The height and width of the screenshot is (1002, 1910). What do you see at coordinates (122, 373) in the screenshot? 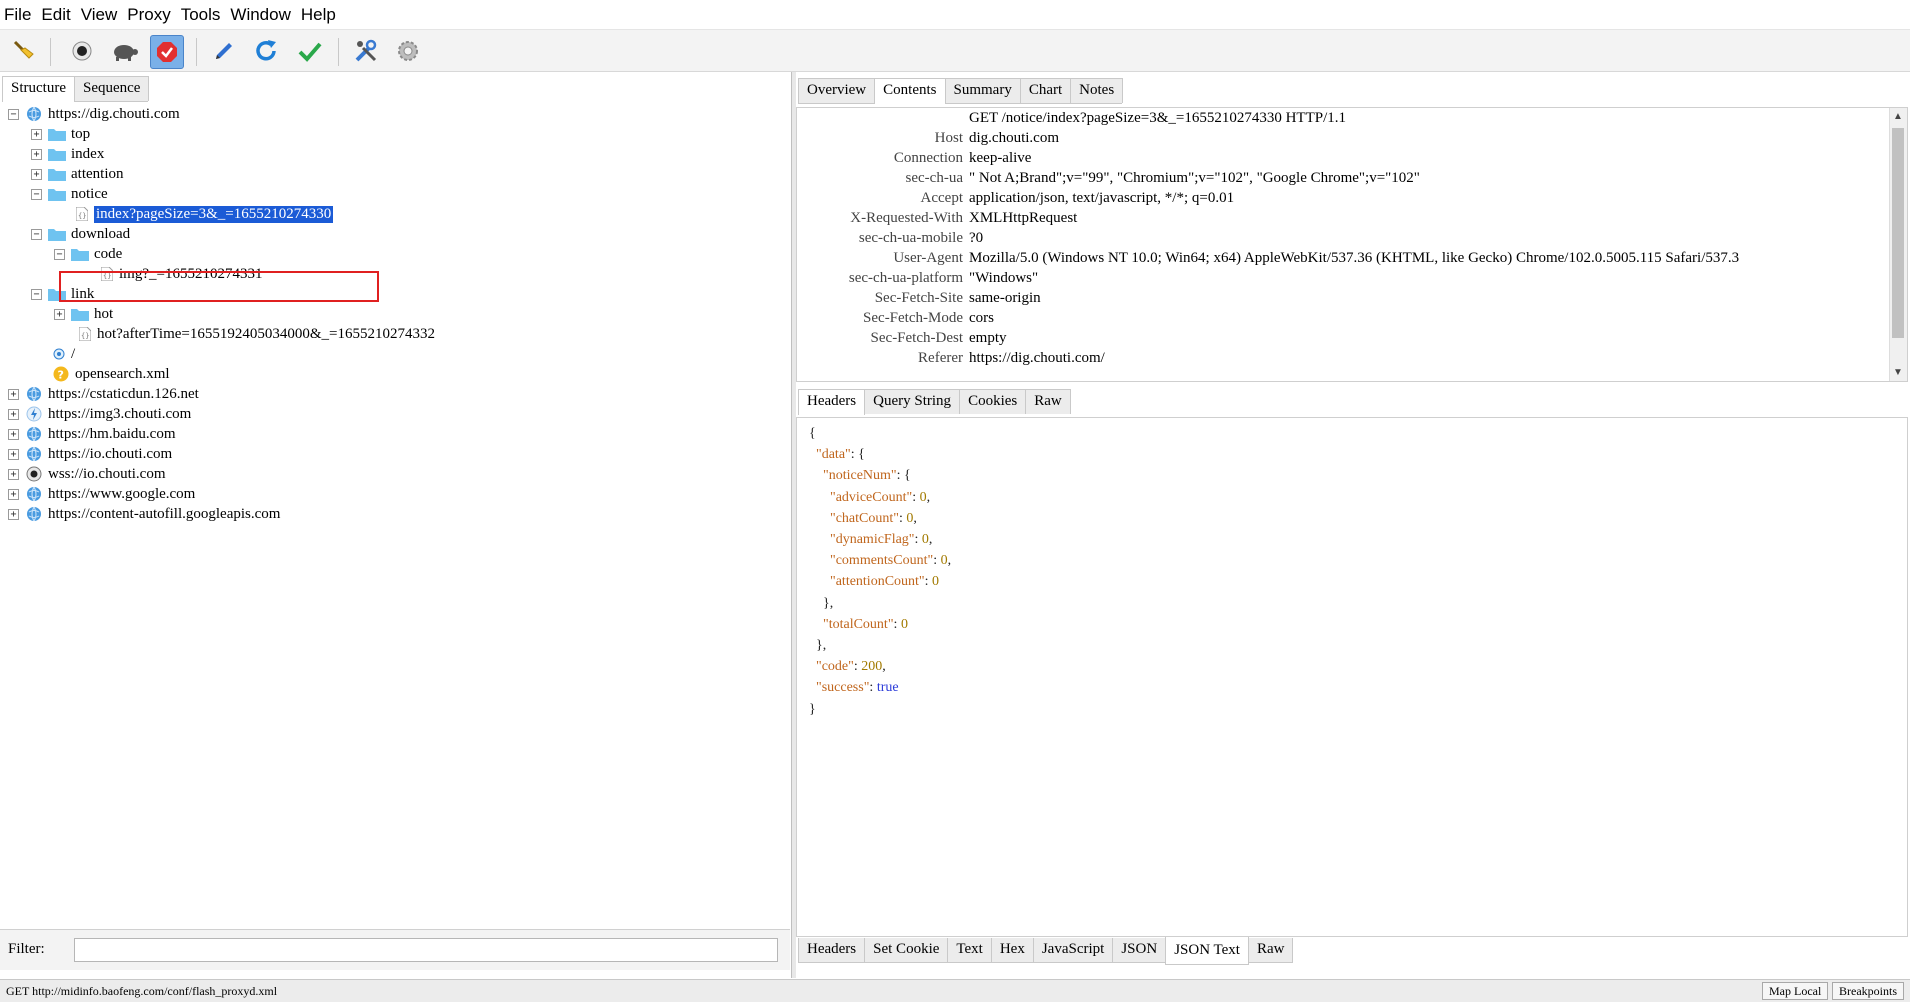
I see `tree-node-label: opensearch.xml` at bounding box center [122, 373].